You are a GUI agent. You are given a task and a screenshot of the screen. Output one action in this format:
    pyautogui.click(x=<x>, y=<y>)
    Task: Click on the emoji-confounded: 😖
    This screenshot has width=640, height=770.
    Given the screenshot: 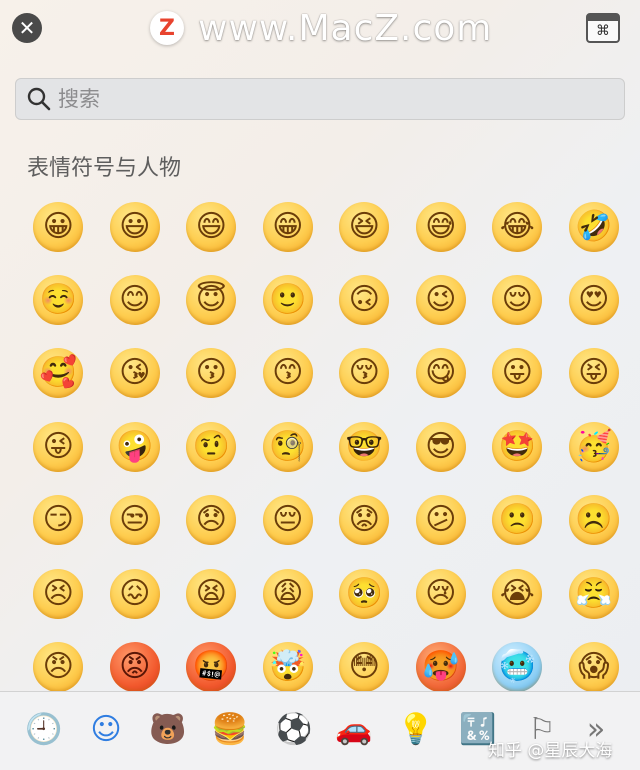 What is the action you would take?
    pyautogui.click(x=135, y=593)
    